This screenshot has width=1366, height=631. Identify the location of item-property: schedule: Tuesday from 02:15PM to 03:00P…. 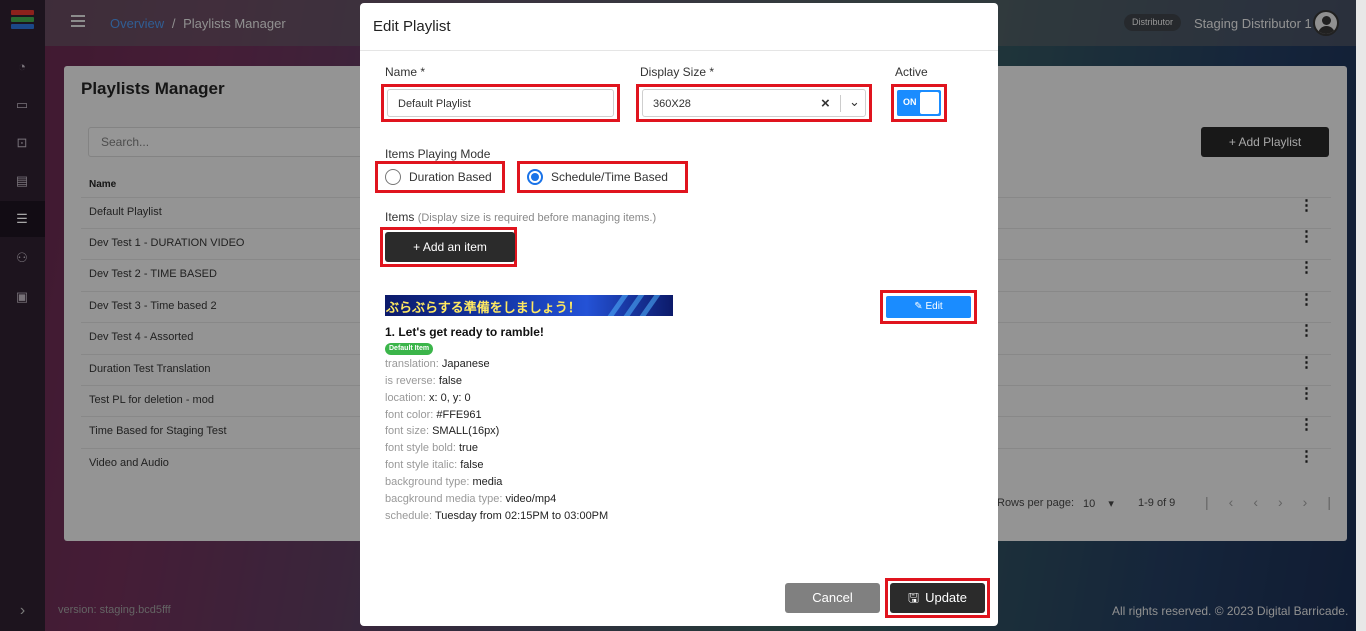
(497, 516).